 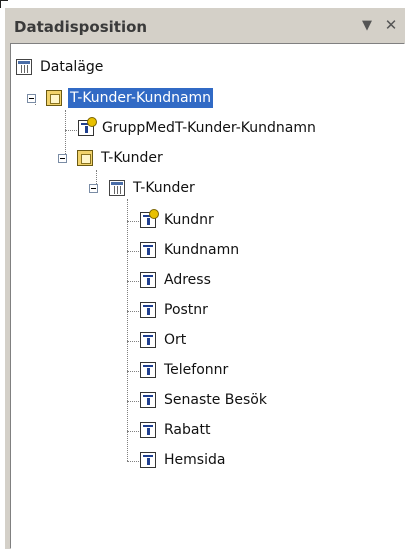 I want to click on field-item: Telefonnr, so click(x=185, y=370).